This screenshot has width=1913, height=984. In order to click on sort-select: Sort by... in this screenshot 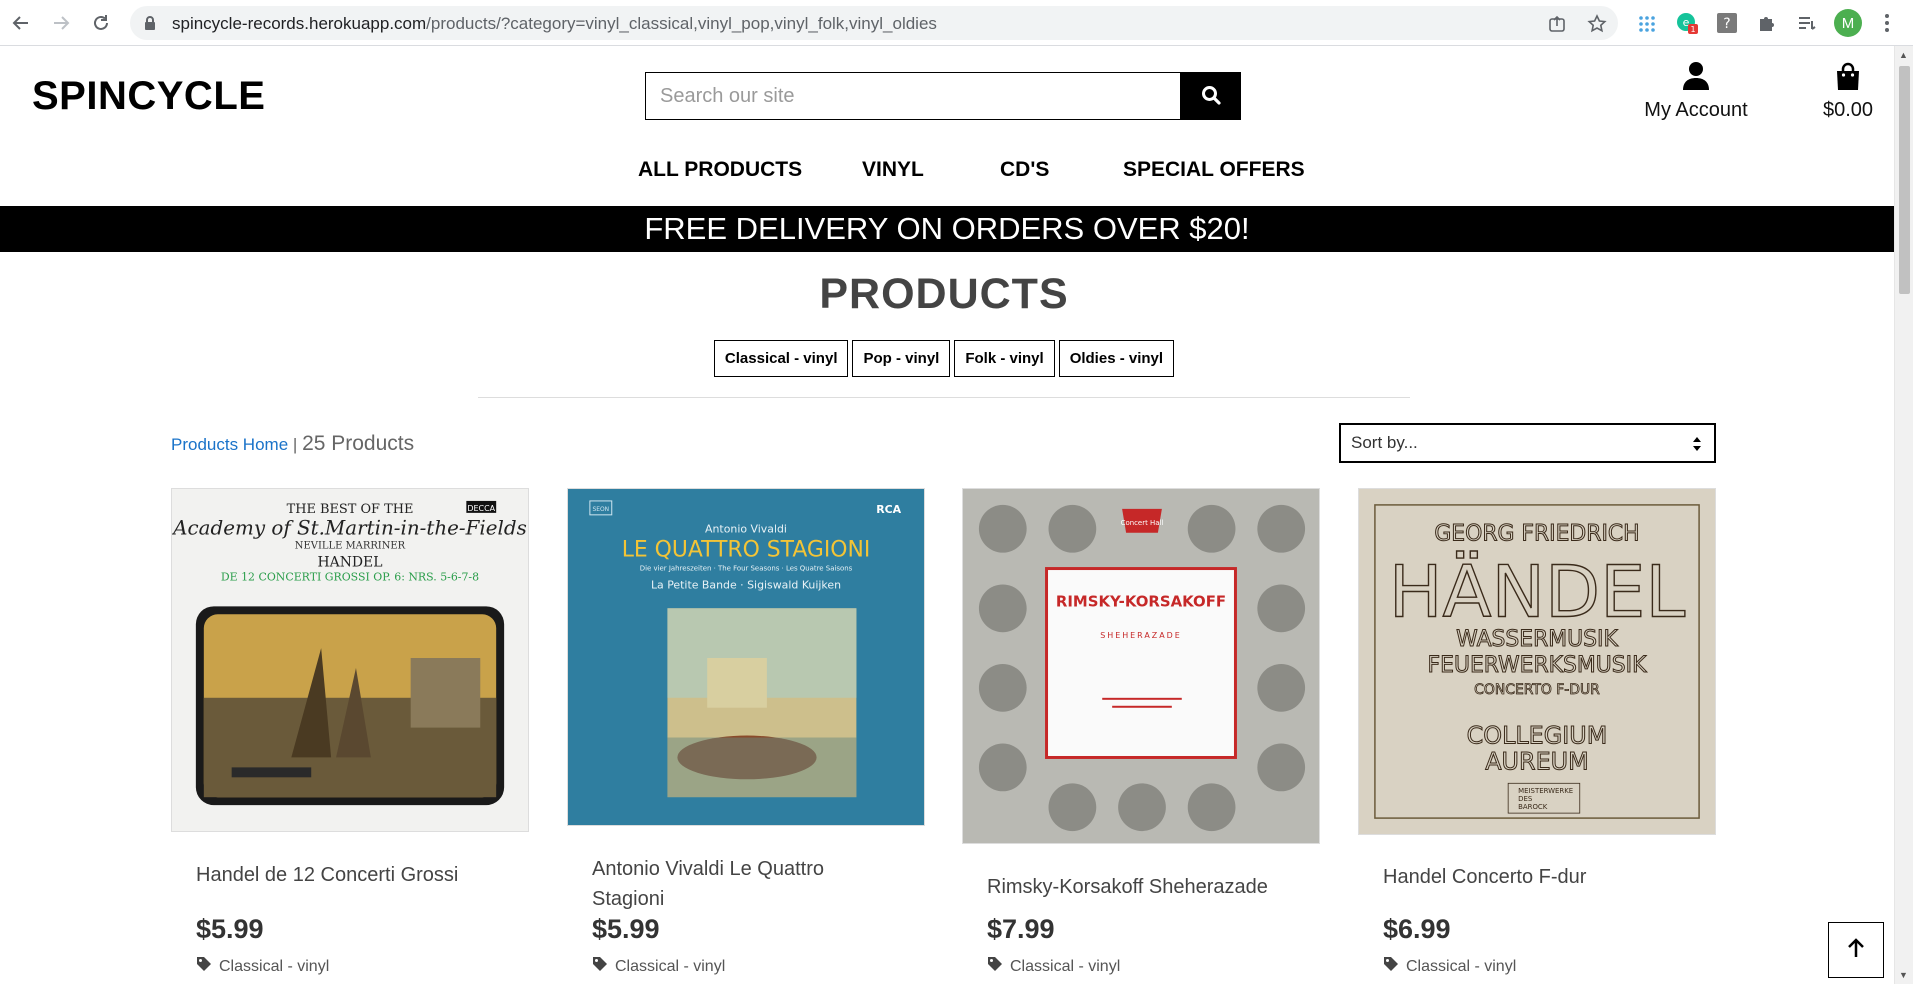, I will do `click(1527, 443)`.